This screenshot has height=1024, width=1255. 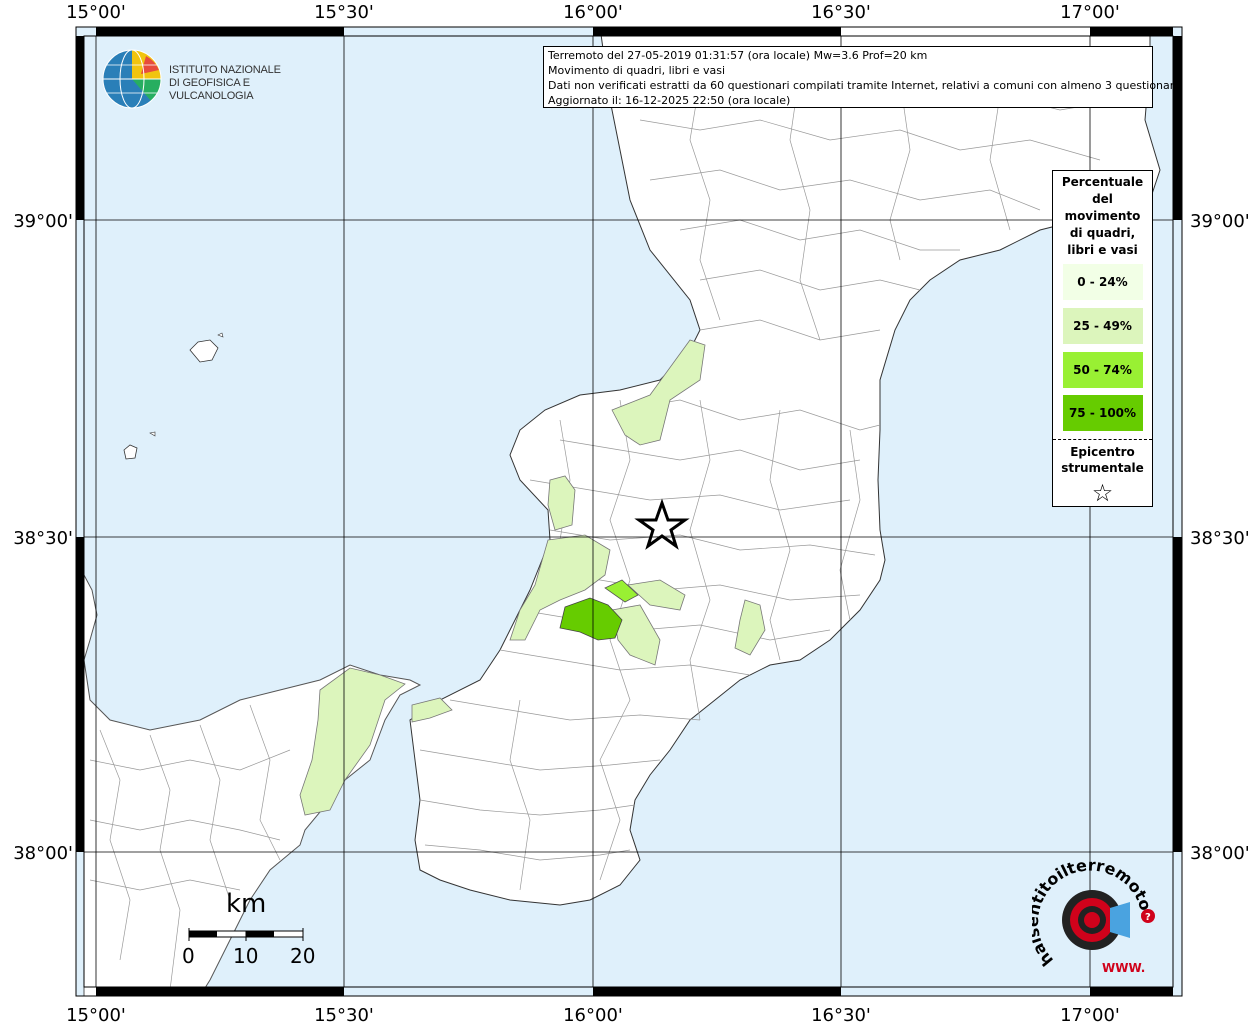 I want to click on legend-epicenter-label: strumentale, so click(x=1102, y=468).